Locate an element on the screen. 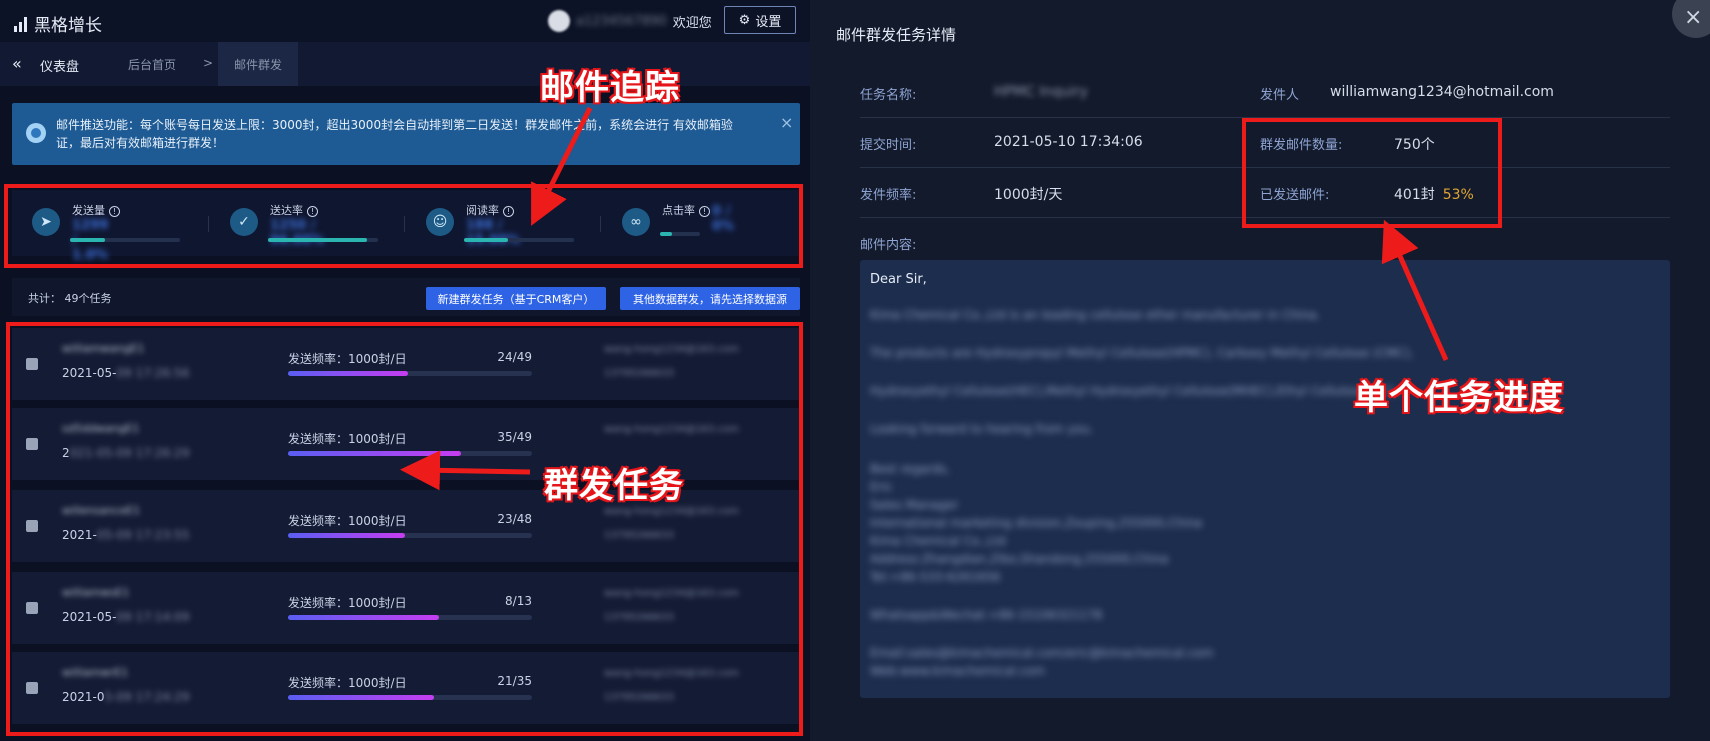  task-count: 共计： 49个任务 is located at coordinates (70, 298).